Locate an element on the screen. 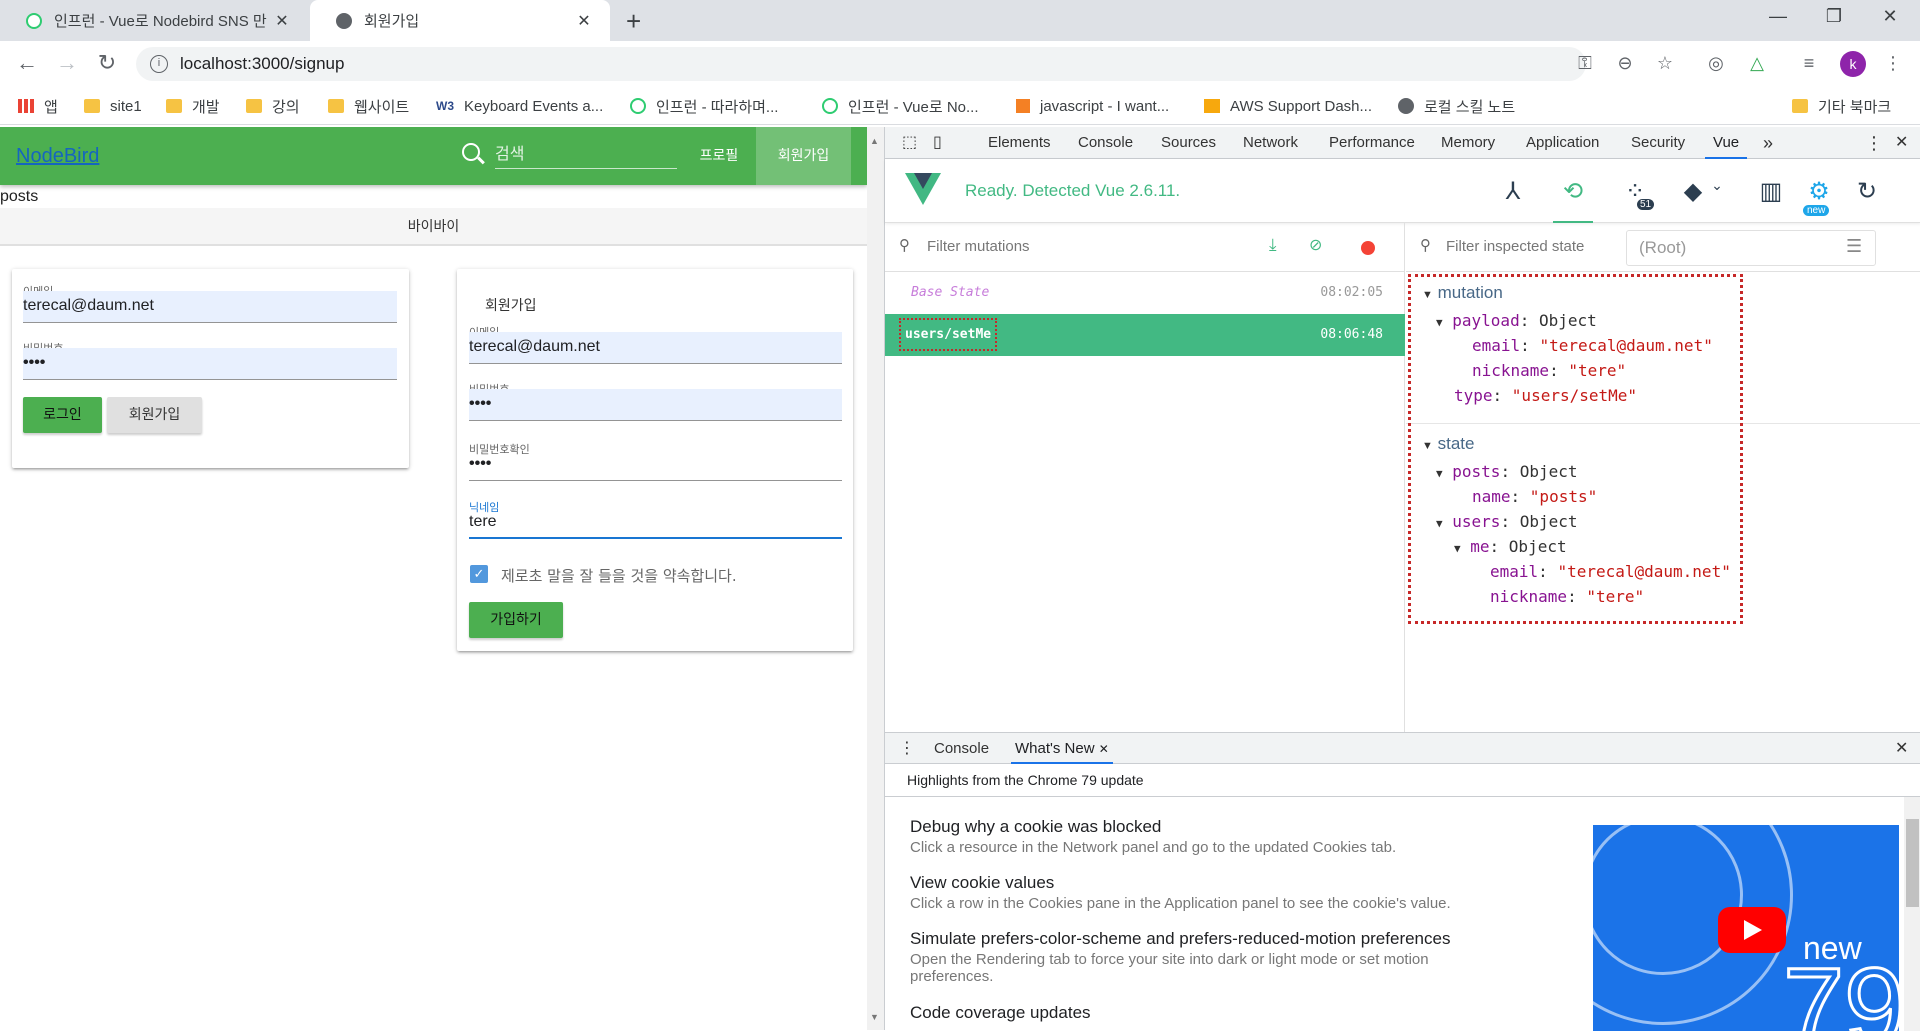  tab-performance: Performance is located at coordinates (1372, 143).